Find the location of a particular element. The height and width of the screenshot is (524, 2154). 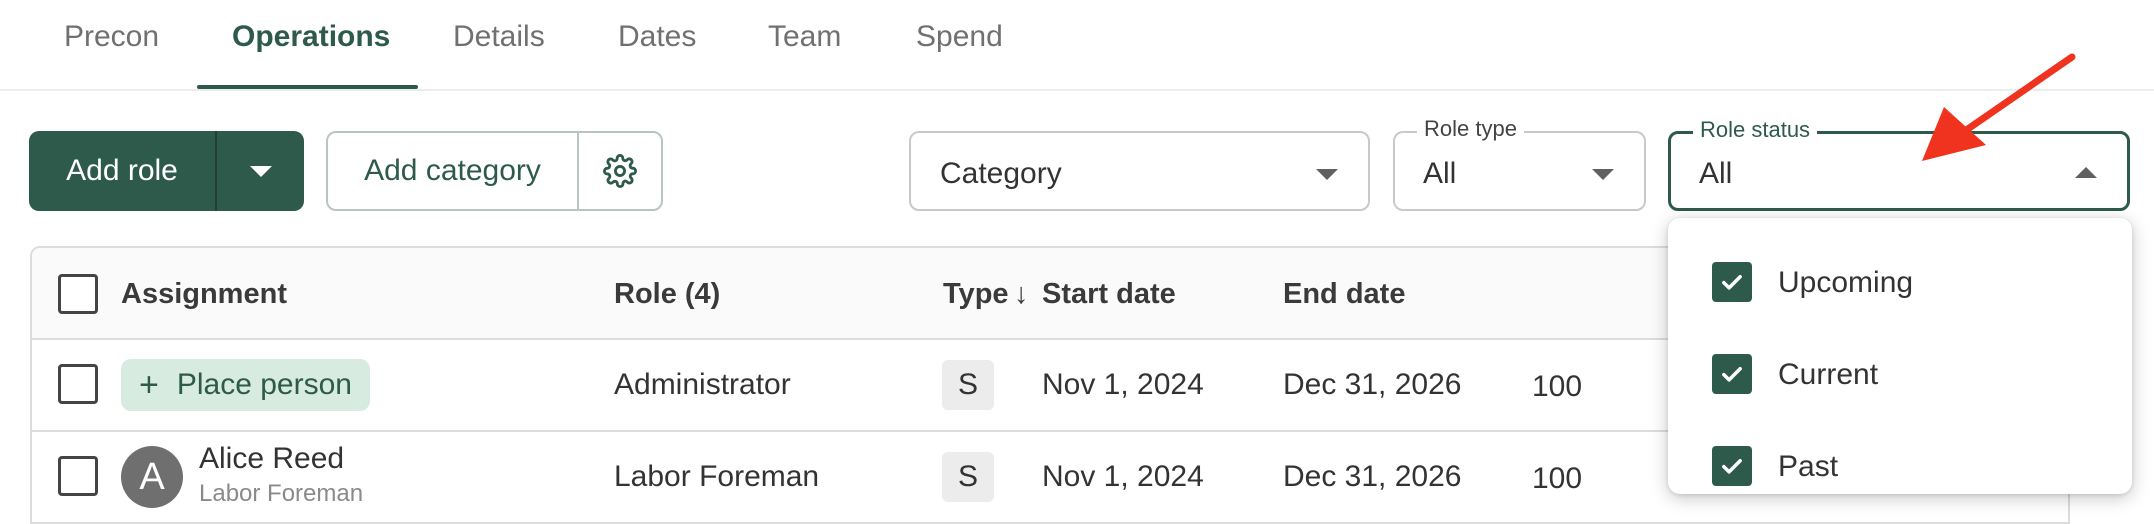

assignee-subtitle: Labor Foreman is located at coordinates (281, 493).